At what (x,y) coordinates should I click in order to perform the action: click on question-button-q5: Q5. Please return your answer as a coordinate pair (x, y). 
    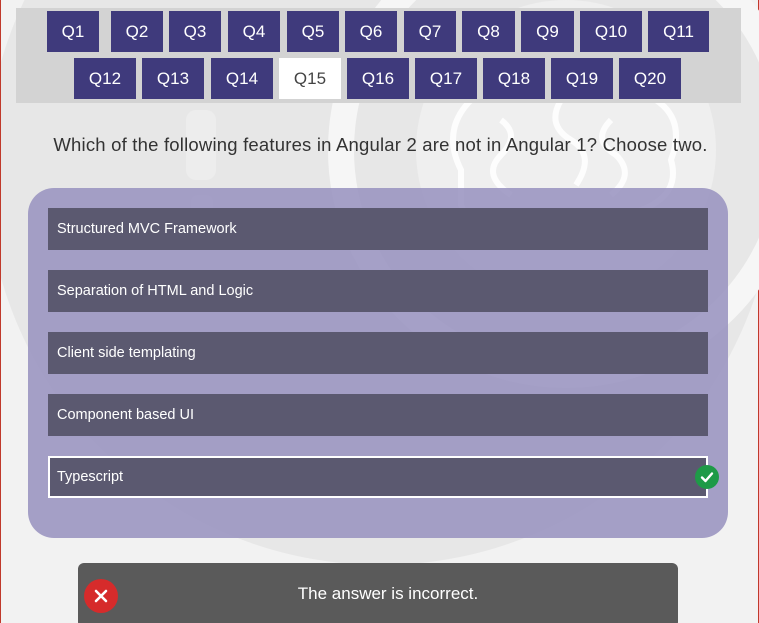
    Looking at the image, I should click on (313, 31).